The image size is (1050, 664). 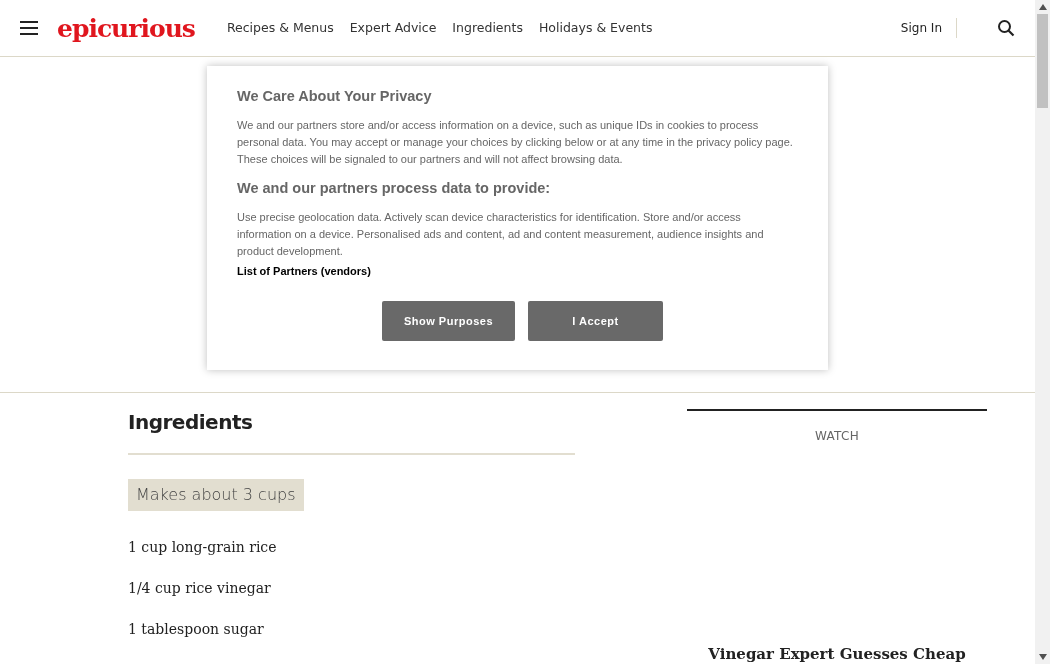 I want to click on partners-link: List of Partners (vendors), so click(x=304, y=270).